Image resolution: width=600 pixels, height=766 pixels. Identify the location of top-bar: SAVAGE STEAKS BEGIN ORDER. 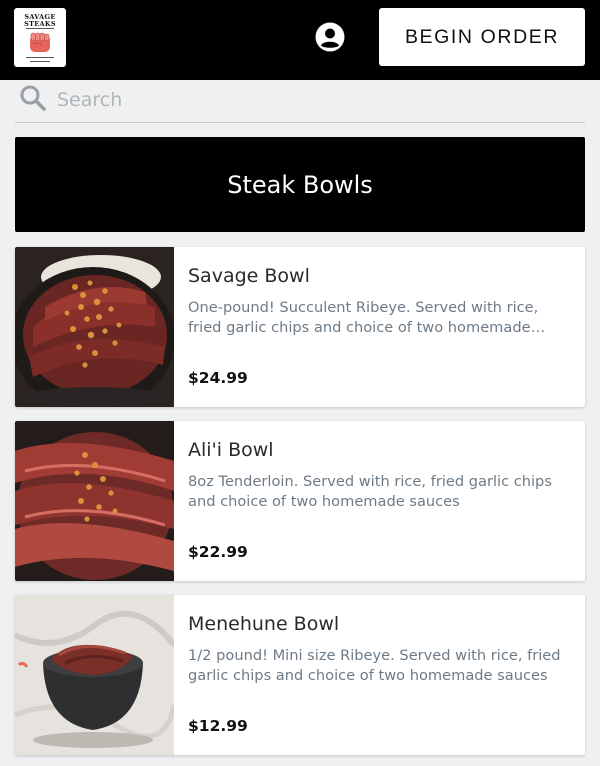
(300, 40).